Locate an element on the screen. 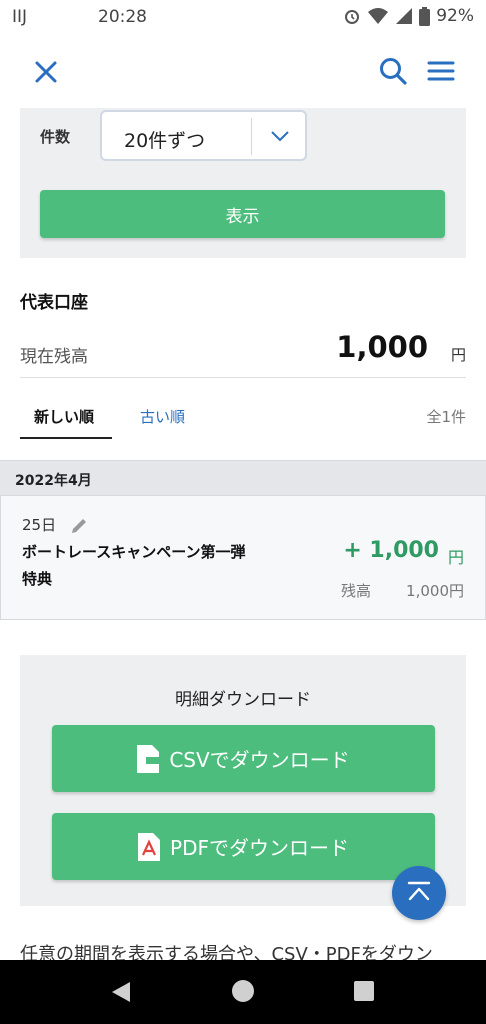 This screenshot has width=486, height=1024. csv-file-icon is located at coordinates (148, 758).